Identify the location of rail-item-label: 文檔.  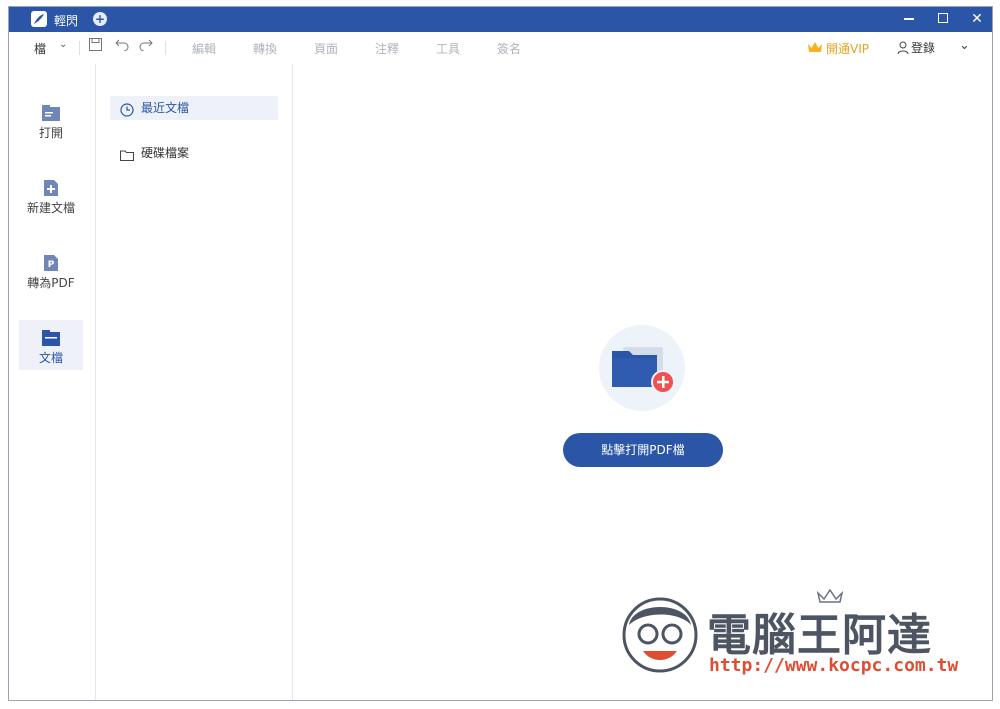
(50, 358).